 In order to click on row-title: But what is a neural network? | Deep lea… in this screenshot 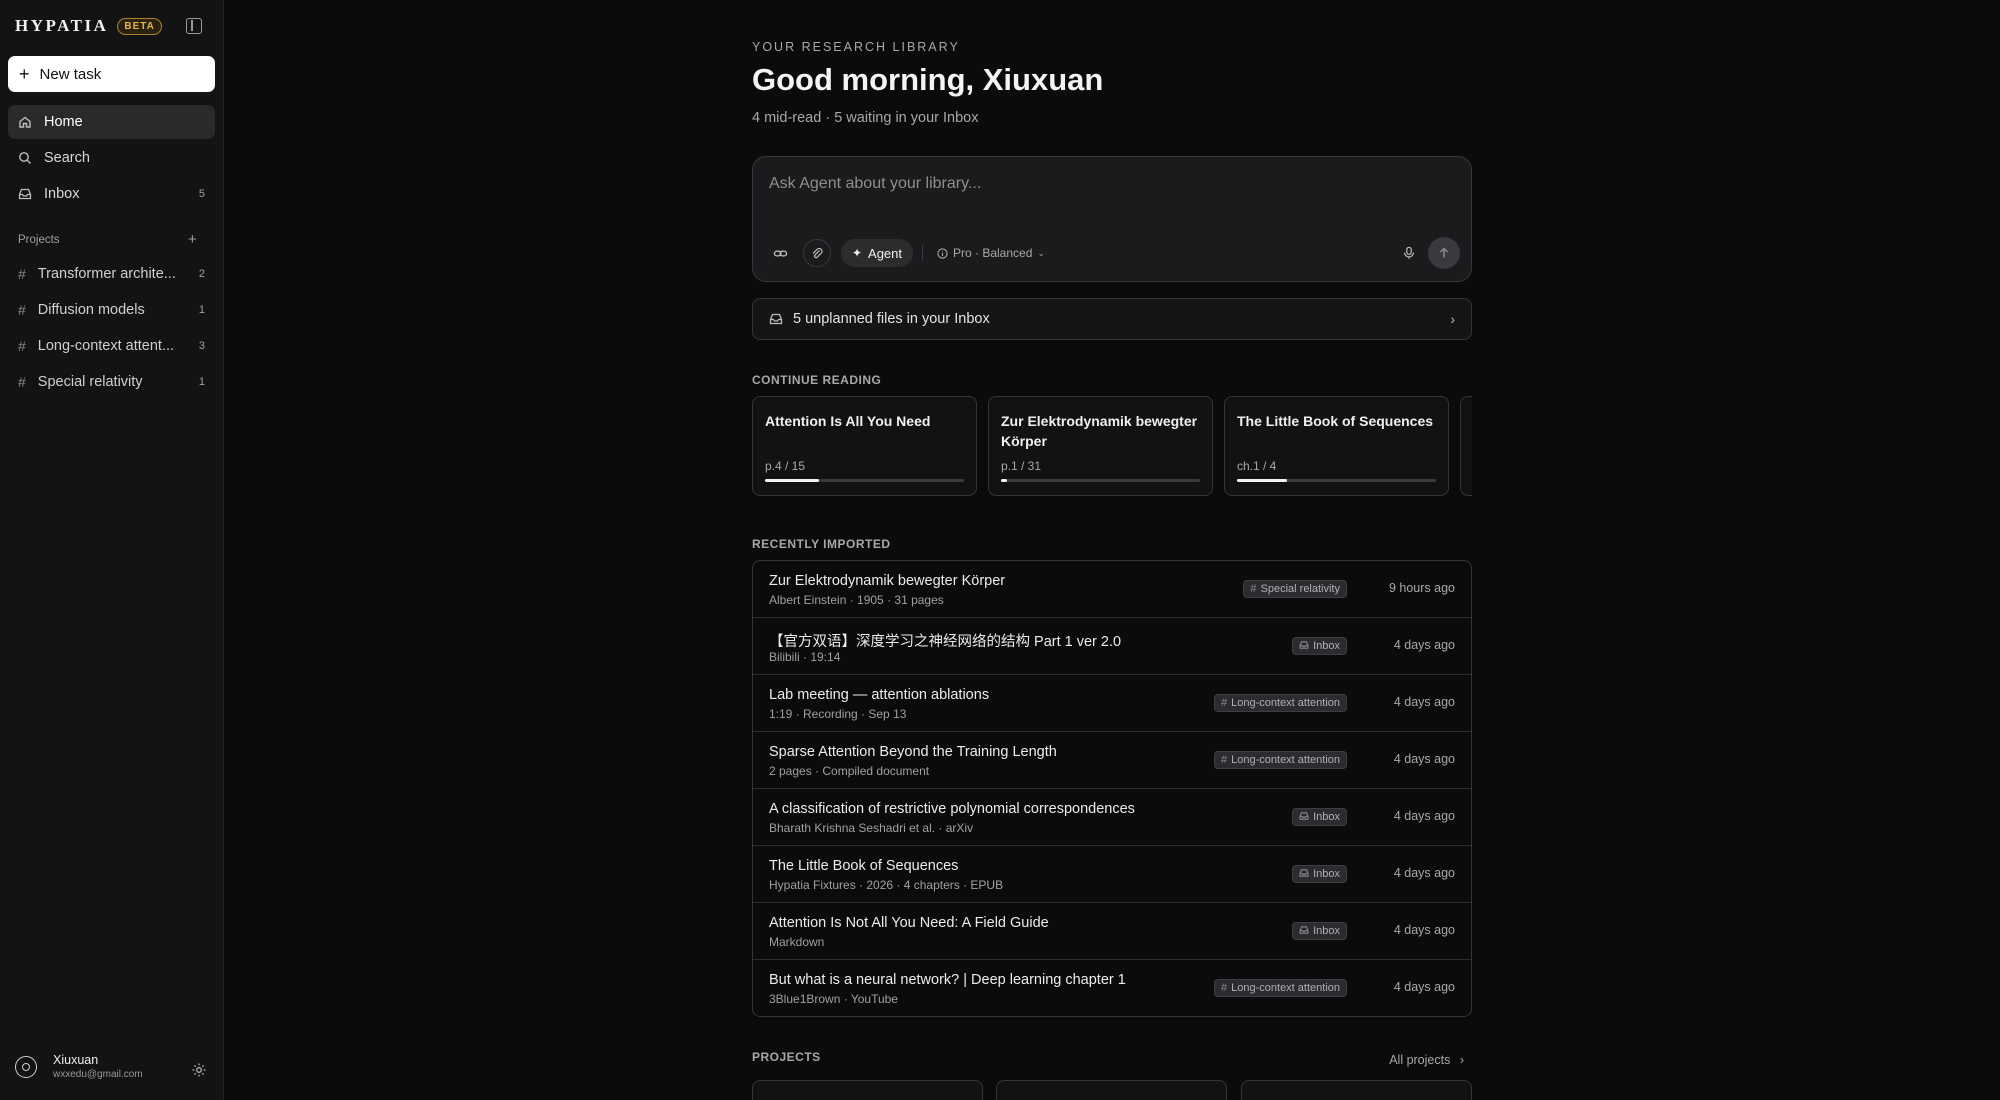, I will do `click(947, 980)`.